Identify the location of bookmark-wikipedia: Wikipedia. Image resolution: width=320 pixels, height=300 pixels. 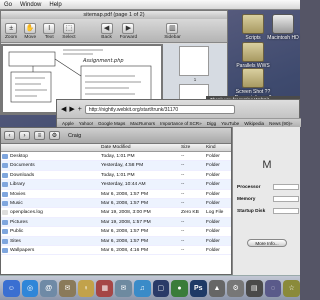
(254, 123).